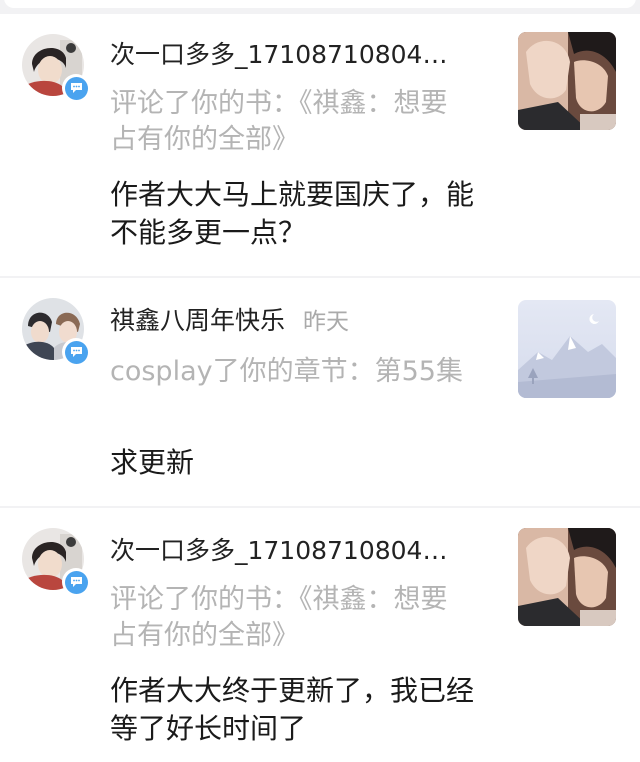 The height and width of the screenshot is (762, 640). Describe the element at coordinates (567, 349) in the screenshot. I see `default-cover-thumbnail` at that location.